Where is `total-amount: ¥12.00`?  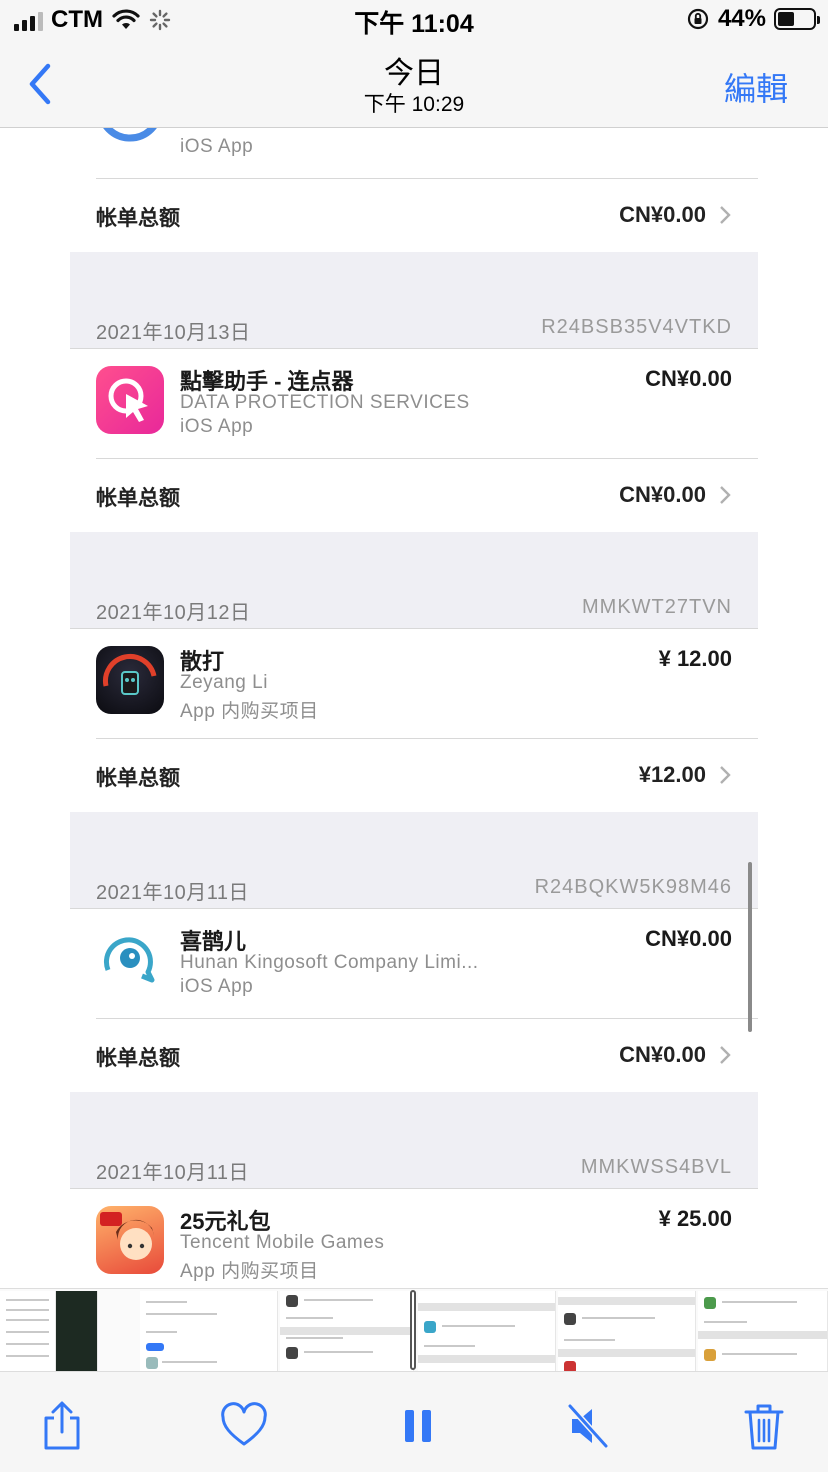
total-amount: ¥12.00 is located at coordinates (672, 774).